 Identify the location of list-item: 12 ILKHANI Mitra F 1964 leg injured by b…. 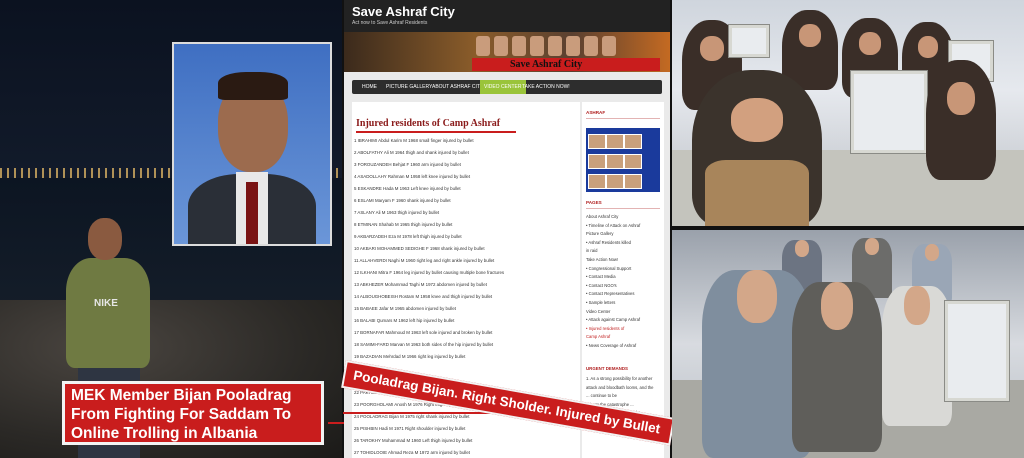
(429, 272).